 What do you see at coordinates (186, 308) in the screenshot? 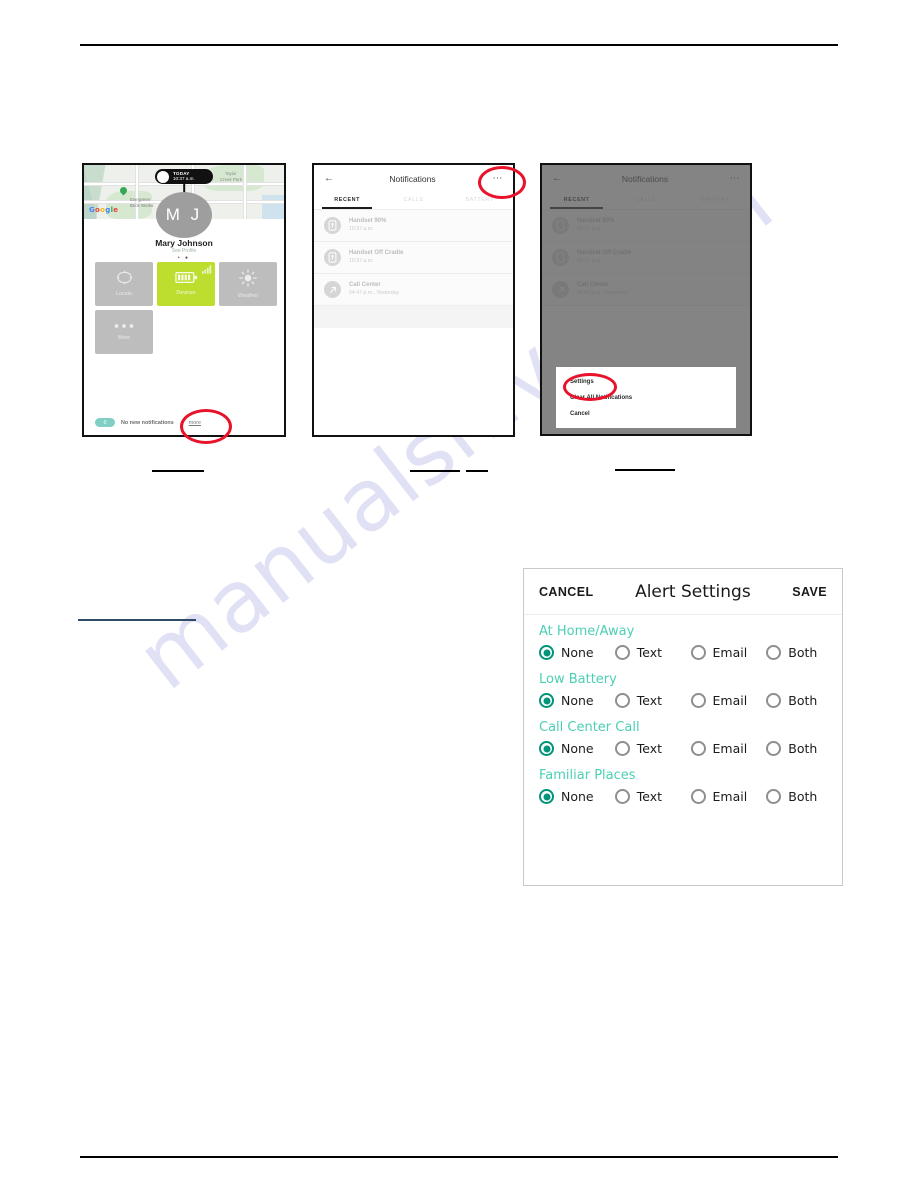
I see `home-tile-grid: Locate Devices Weather More` at bounding box center [186, 308].